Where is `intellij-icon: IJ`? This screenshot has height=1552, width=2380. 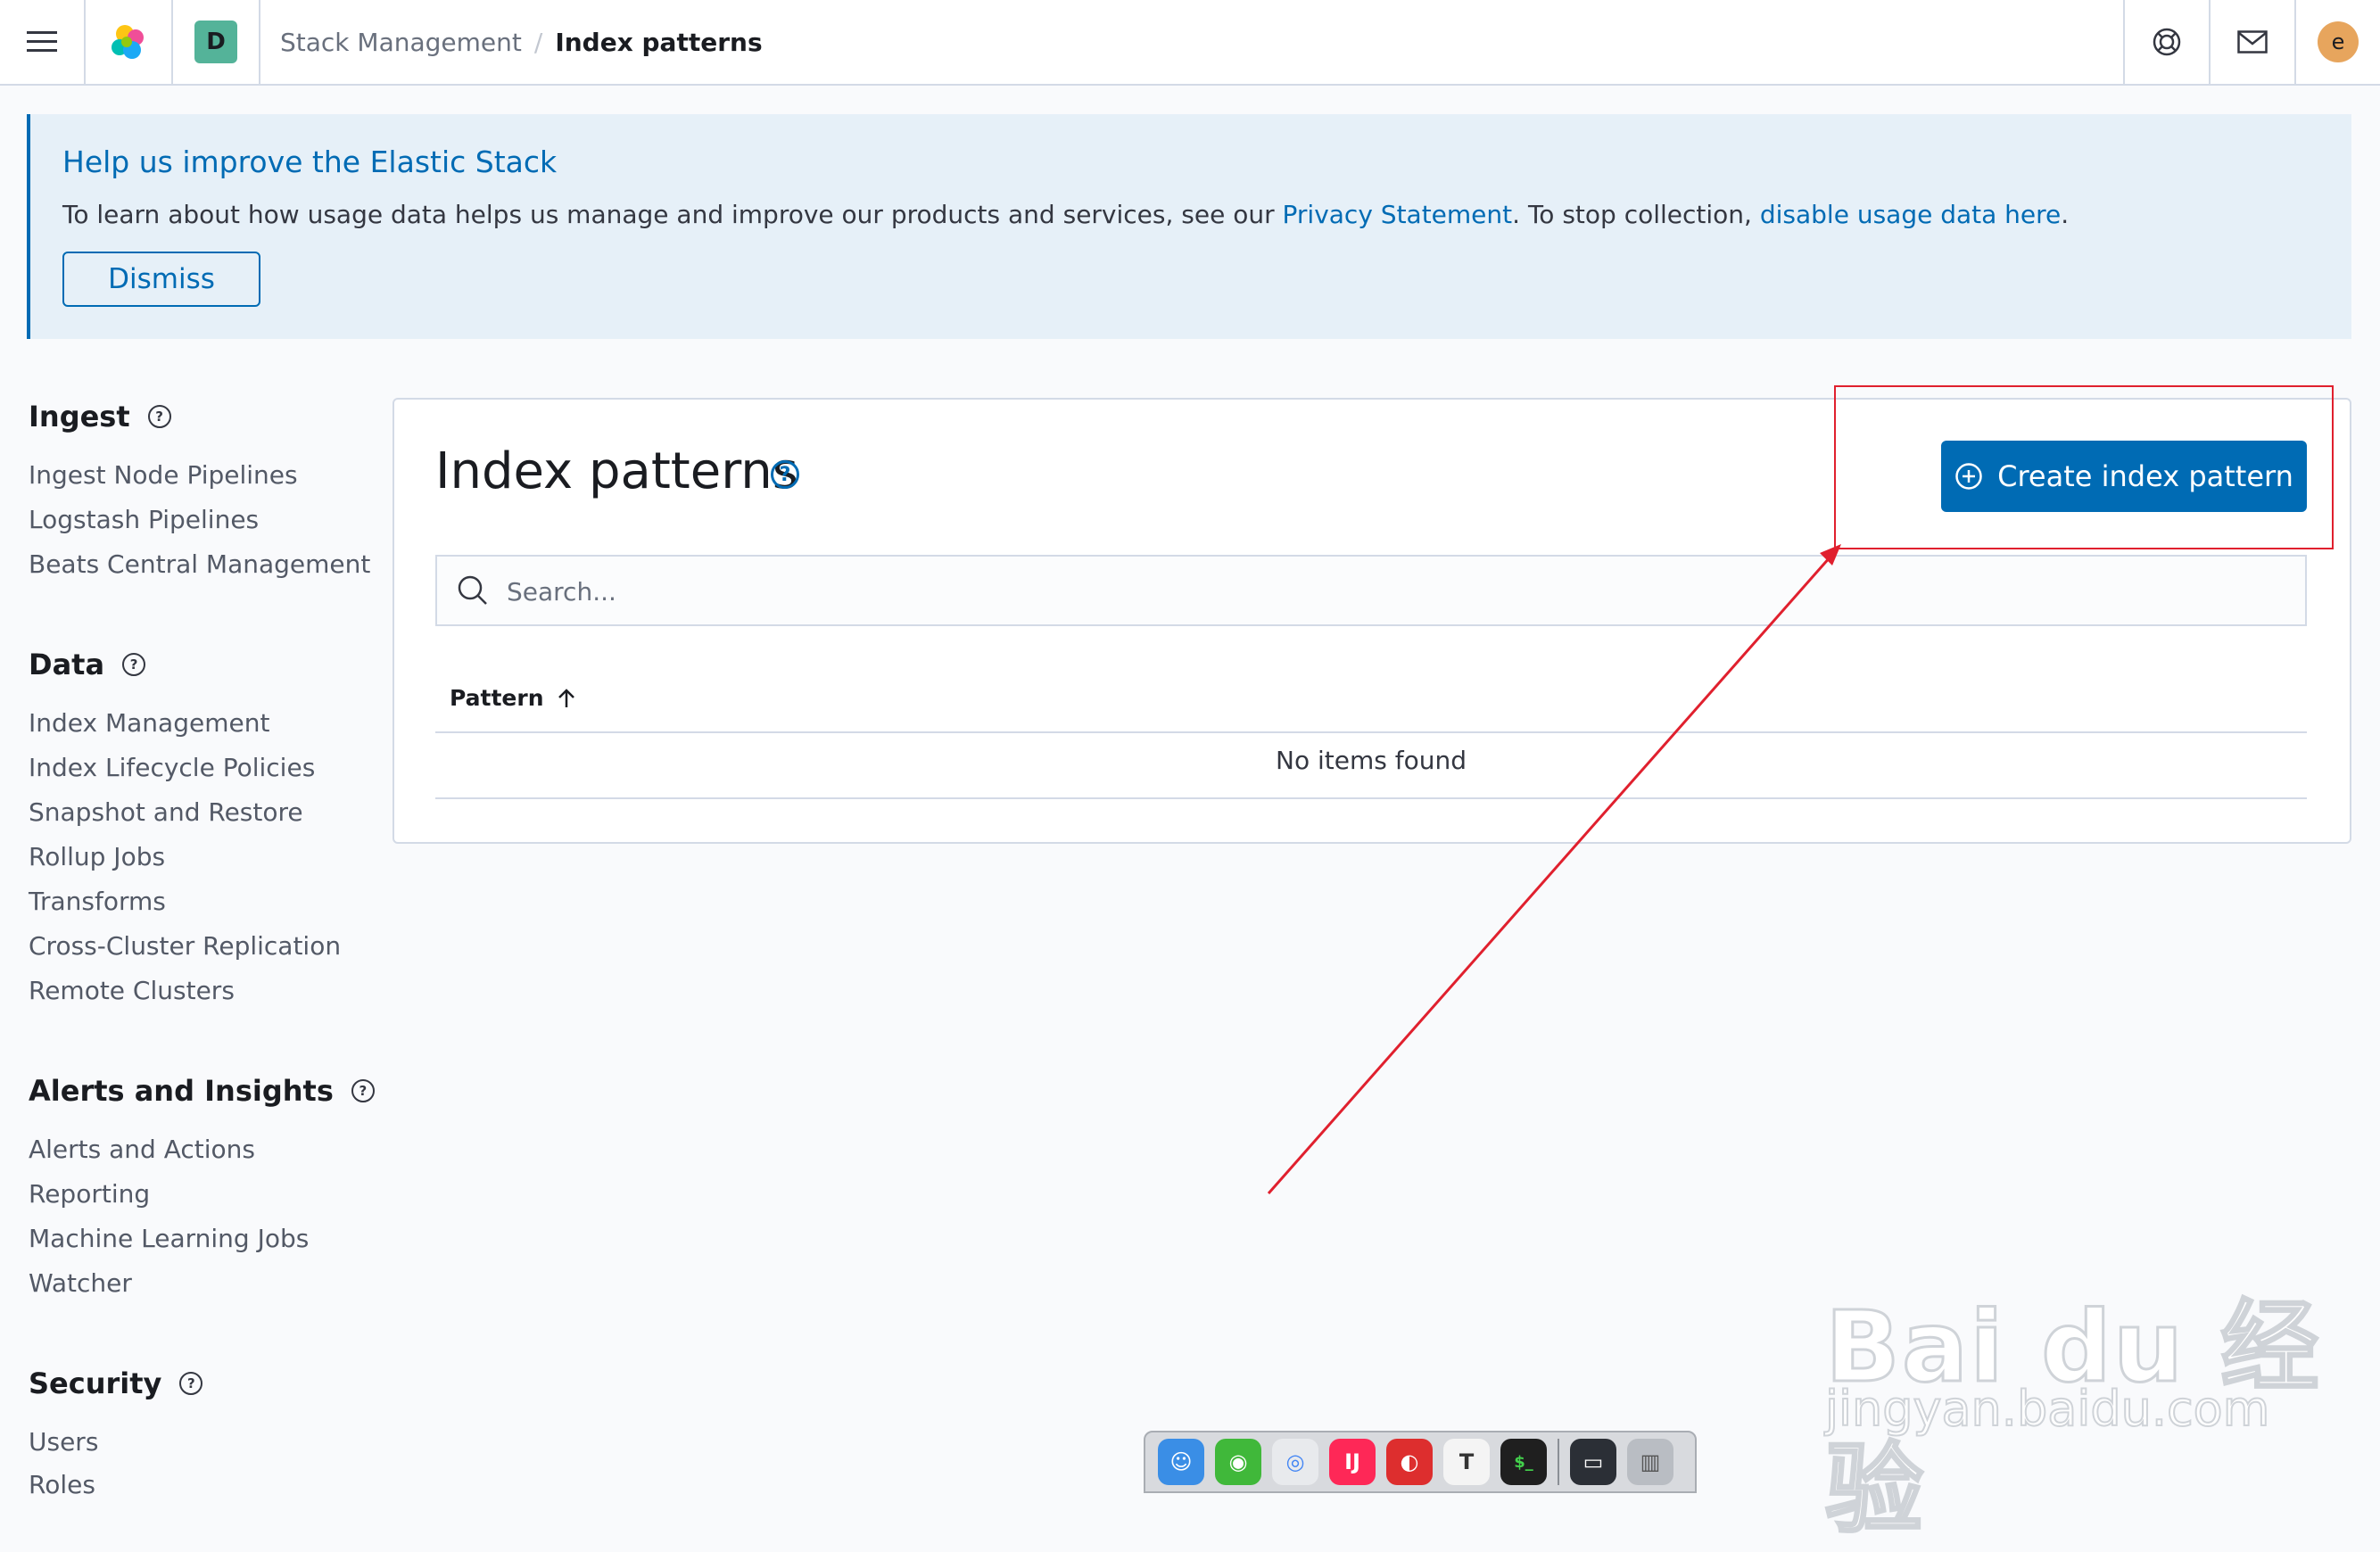 intellij-icon: IJ is located at coordinates (1352, 1462).